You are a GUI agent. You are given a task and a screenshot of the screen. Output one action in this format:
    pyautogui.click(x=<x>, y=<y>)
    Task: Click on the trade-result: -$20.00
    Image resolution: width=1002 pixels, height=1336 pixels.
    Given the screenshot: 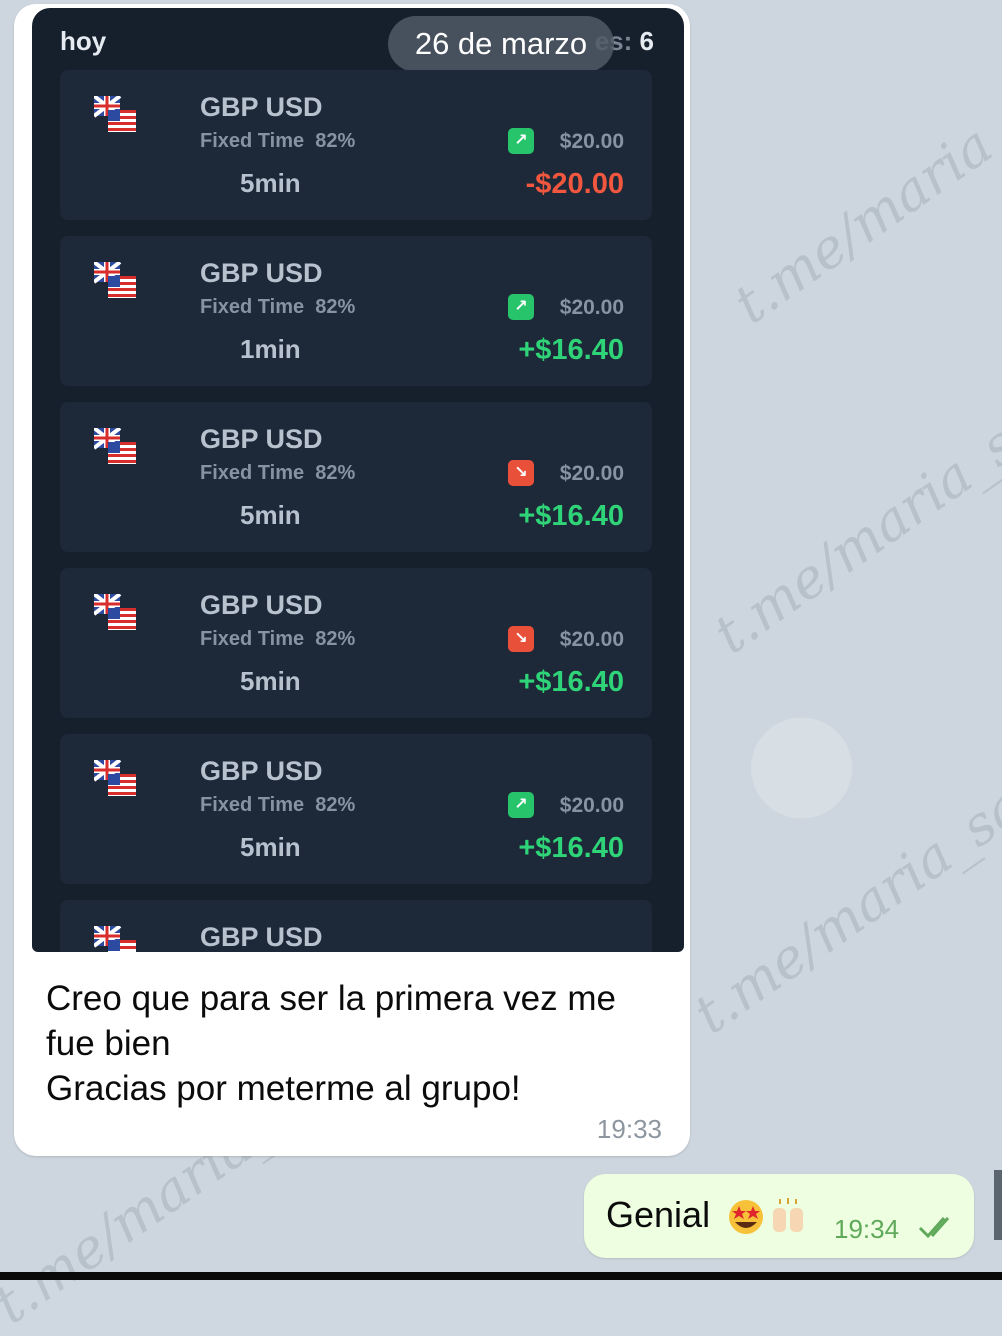 What is the action you would take?
    pyautogui.click(x=574, y=184)
    